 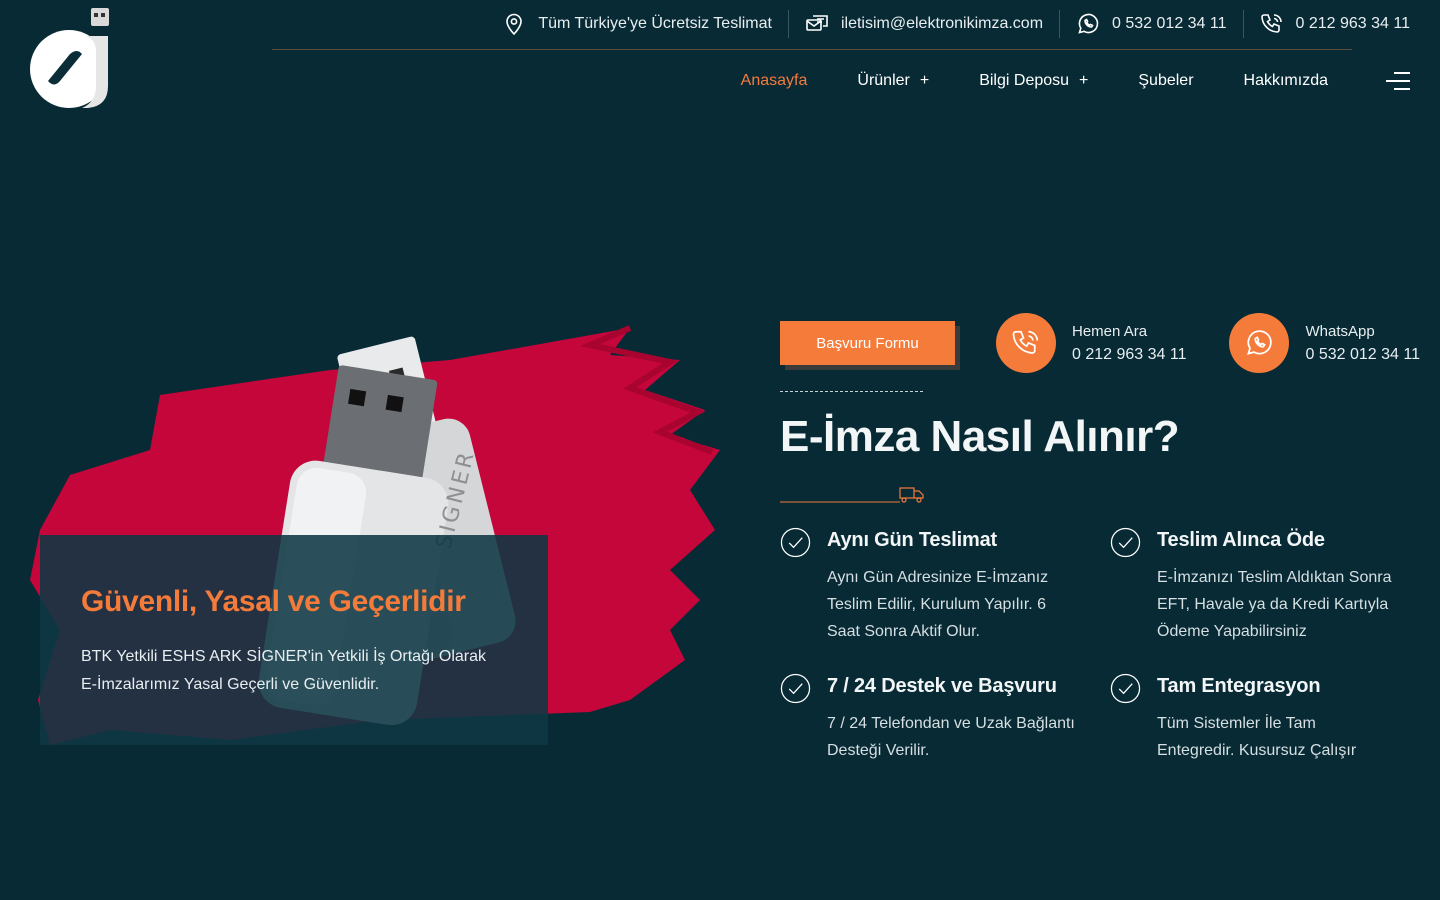 I want to click on call-number: 0 212 963 34 11, so click(x=1129, y=354).